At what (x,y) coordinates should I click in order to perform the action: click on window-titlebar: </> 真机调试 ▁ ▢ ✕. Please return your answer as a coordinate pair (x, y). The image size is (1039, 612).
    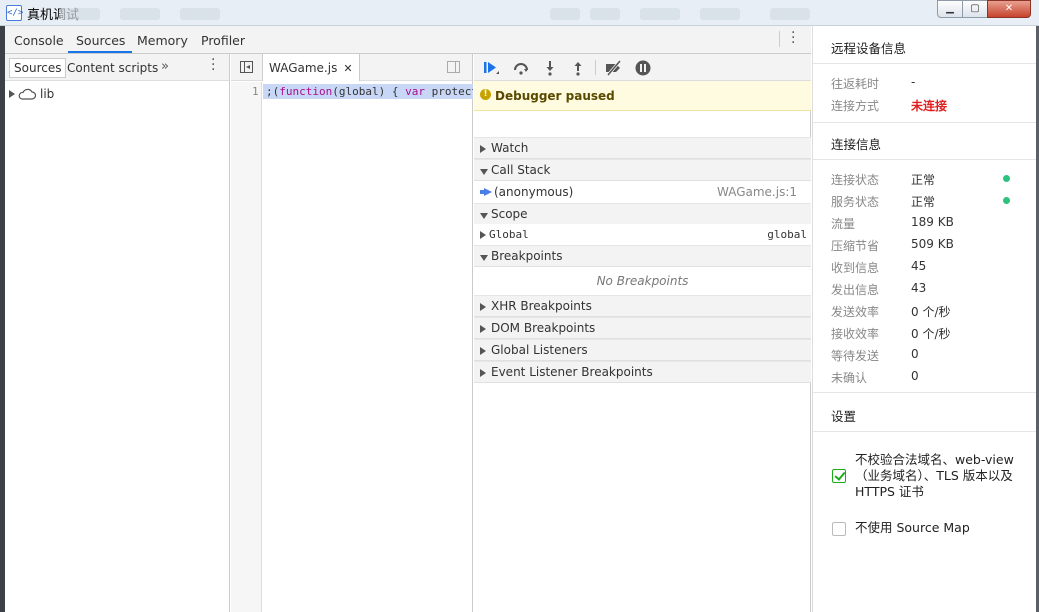
    Looking at the image, I should click on (519, 13).